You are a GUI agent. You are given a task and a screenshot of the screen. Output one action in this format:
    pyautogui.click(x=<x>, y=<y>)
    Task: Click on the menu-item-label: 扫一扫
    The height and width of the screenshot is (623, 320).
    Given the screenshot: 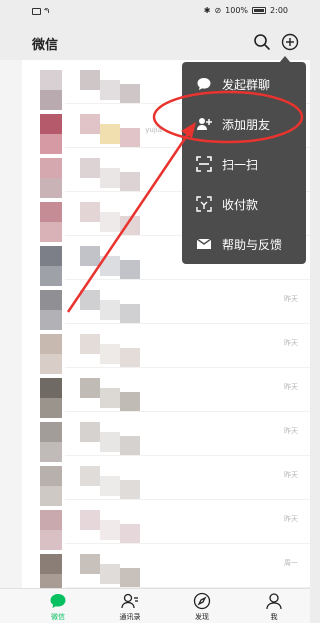 What is the action you would take?
    pyautogui.click(x=240, y=165)
    